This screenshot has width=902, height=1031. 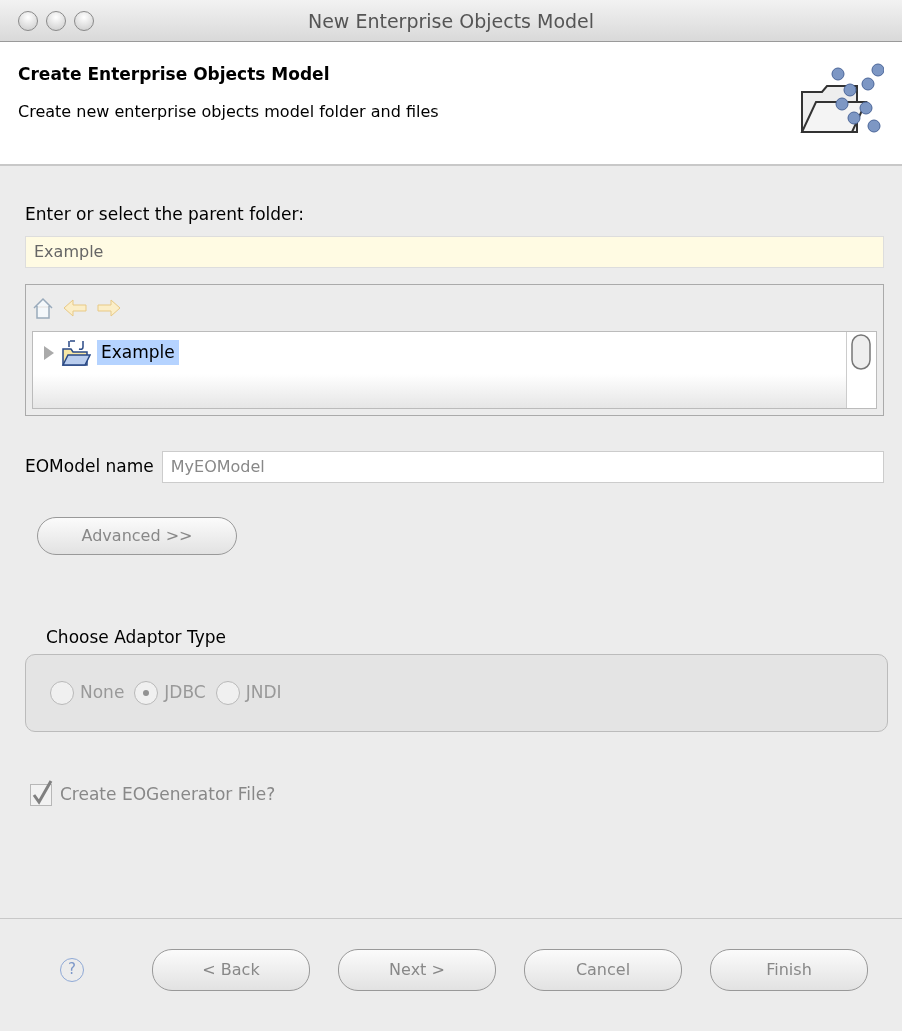 What do you see at coordinates (43, 307) in the screenshot?
I see `home-icon` at bounding box center [43, 307].